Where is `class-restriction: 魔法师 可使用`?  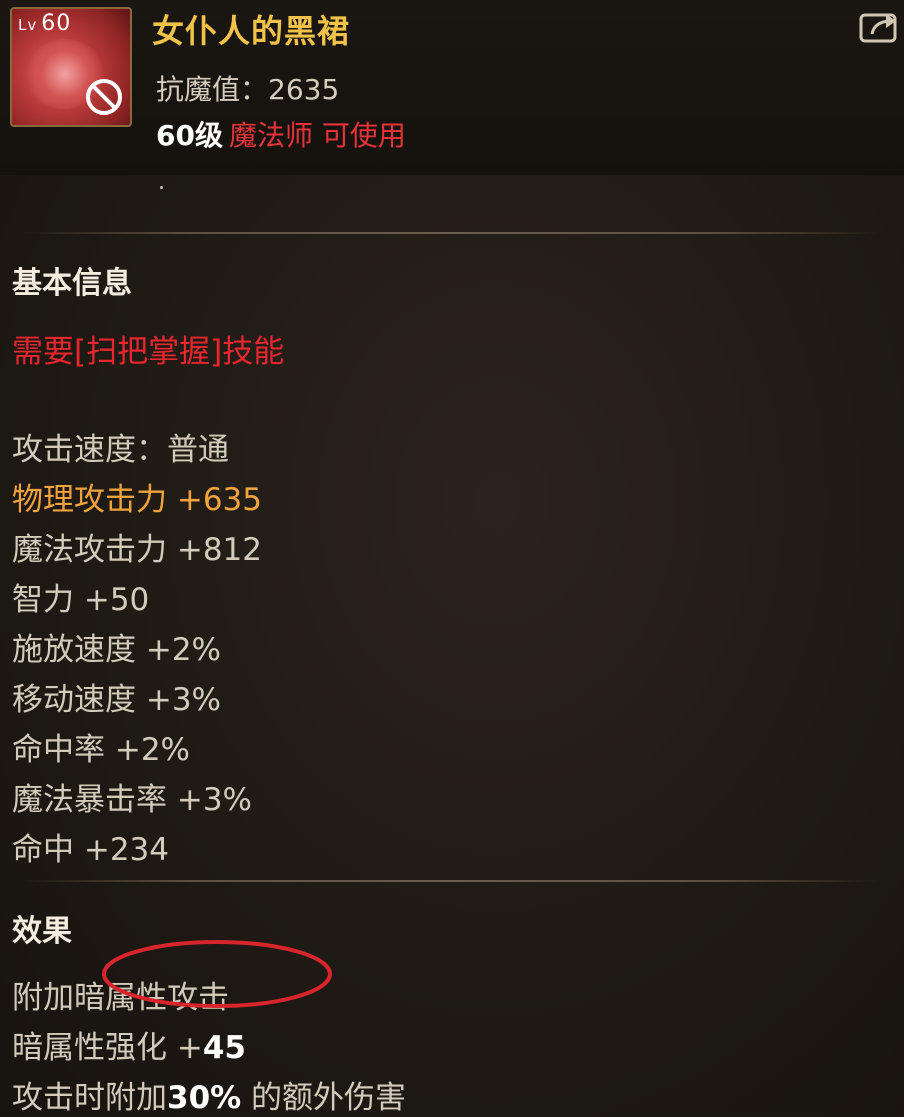
class-restriction: 魔法师 可使用 is located at coordinates (317, 135).